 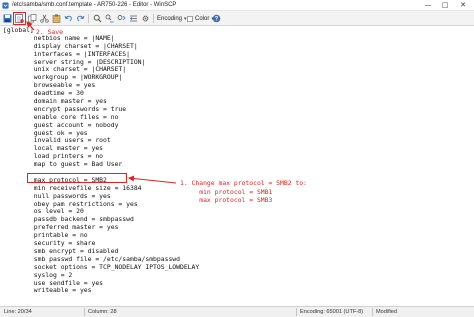 I want to click on find-next-button, so click(x=121, y=18).